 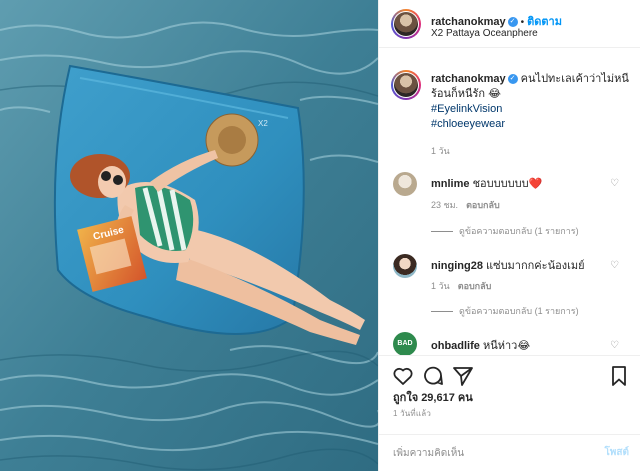 What do you see at coordinates (440, 151) in the screenshot?
I see `caption-age: 1 วัน` at bounding box center [440, 151].